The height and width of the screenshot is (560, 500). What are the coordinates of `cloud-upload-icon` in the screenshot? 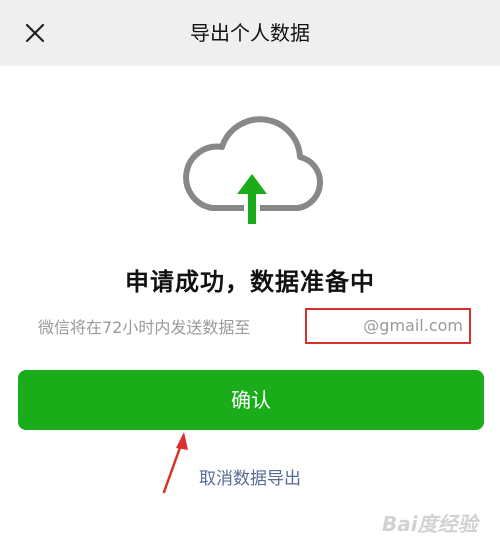 It's located at (253, 170).